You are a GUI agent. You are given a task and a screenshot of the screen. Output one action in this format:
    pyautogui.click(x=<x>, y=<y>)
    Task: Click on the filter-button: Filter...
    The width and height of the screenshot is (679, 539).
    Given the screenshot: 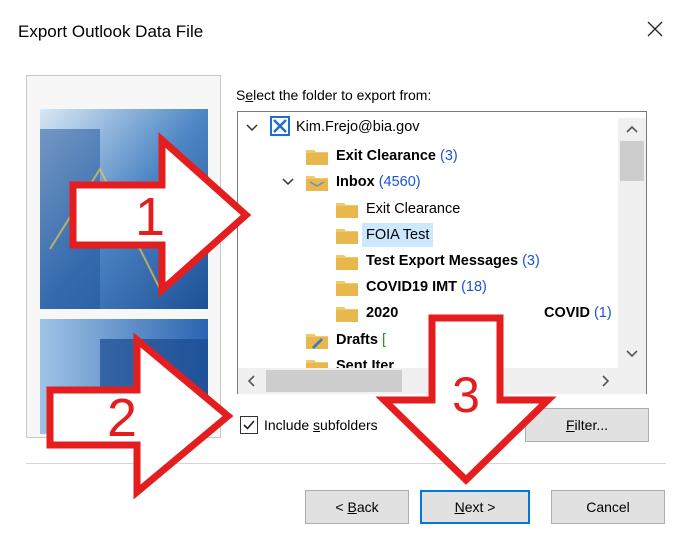 What is the action you would take?
    pyautogui.click(x=587, y=425)
    